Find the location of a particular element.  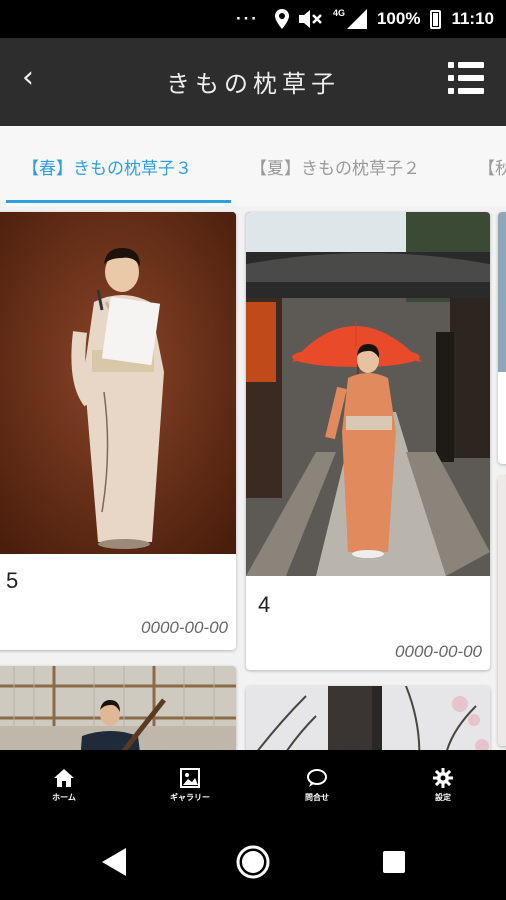

tab-summer: 【夏】きもの枕草子２ is located at coordinates (335, 166).